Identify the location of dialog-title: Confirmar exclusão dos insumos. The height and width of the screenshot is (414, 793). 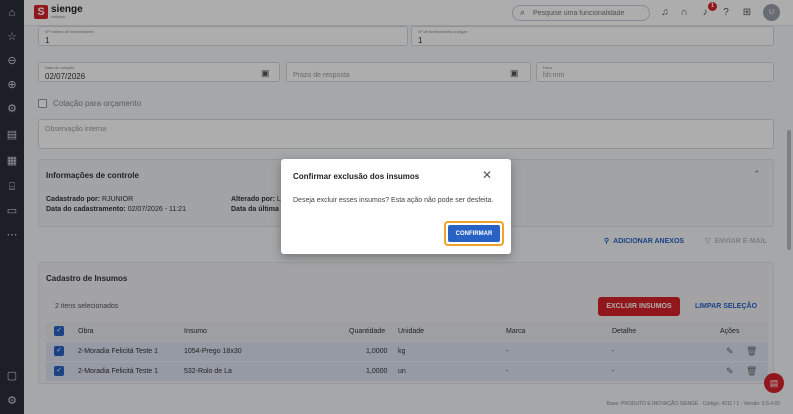
(356, 176).